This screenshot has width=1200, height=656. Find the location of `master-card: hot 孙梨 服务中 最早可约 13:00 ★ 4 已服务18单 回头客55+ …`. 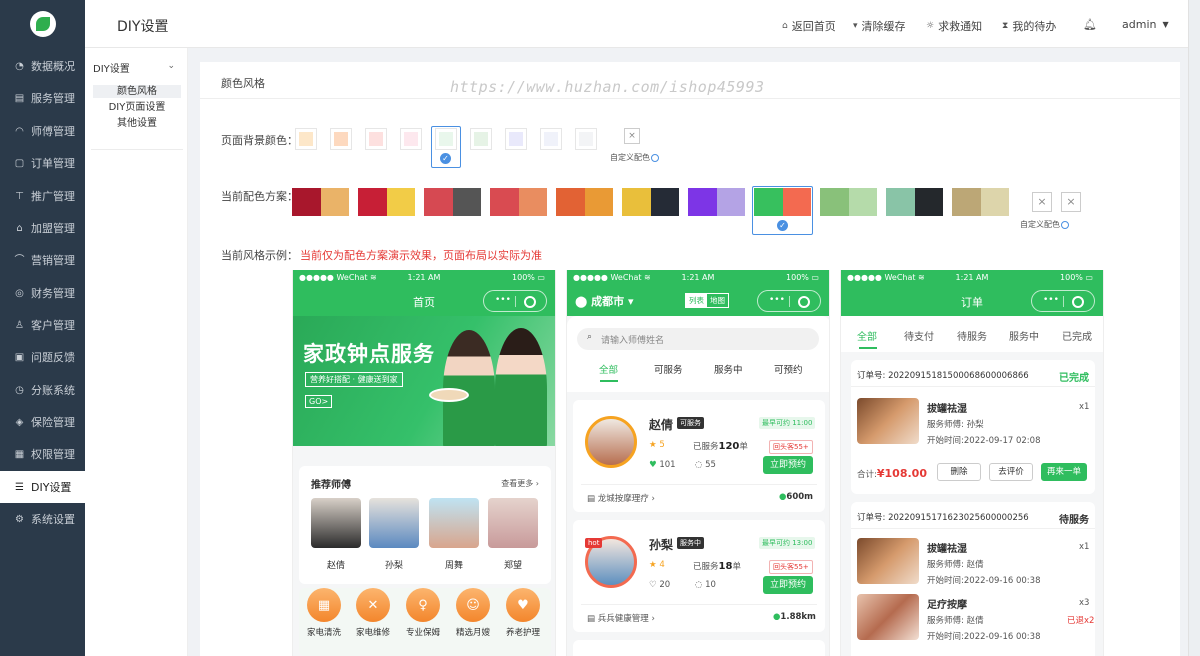

master-card: hot 孙梨 服务中 最早可约 13:00 ★ 4 已服务18单 回头客55+ … is located at coordinates (699, 576).